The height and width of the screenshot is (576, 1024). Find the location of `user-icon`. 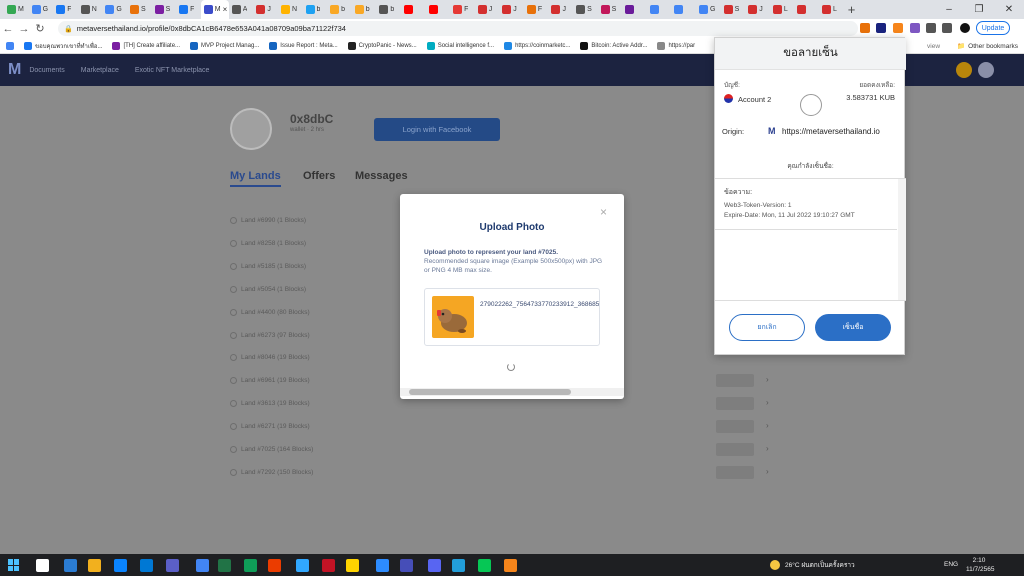

user-icon is located at coordinates (986, 70).